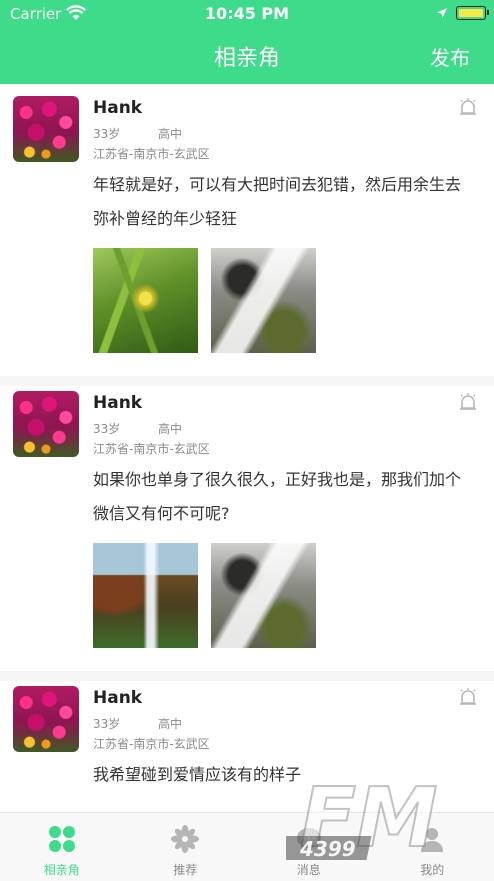 The image size is (494, 881). I want to click on clock: 10:45 PM, so click(247, 13).